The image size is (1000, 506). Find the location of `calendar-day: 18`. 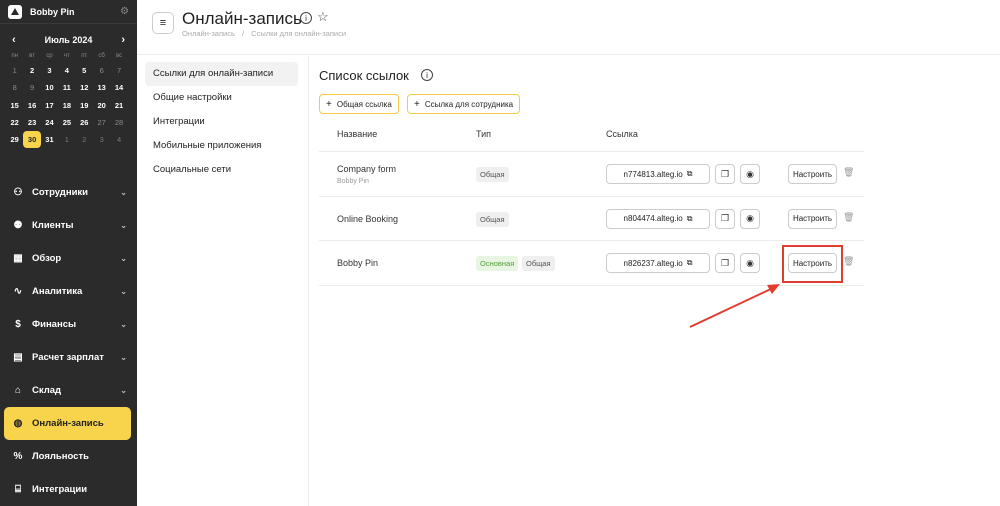

calendar-day: 18 is located at coordinates (66, 105).